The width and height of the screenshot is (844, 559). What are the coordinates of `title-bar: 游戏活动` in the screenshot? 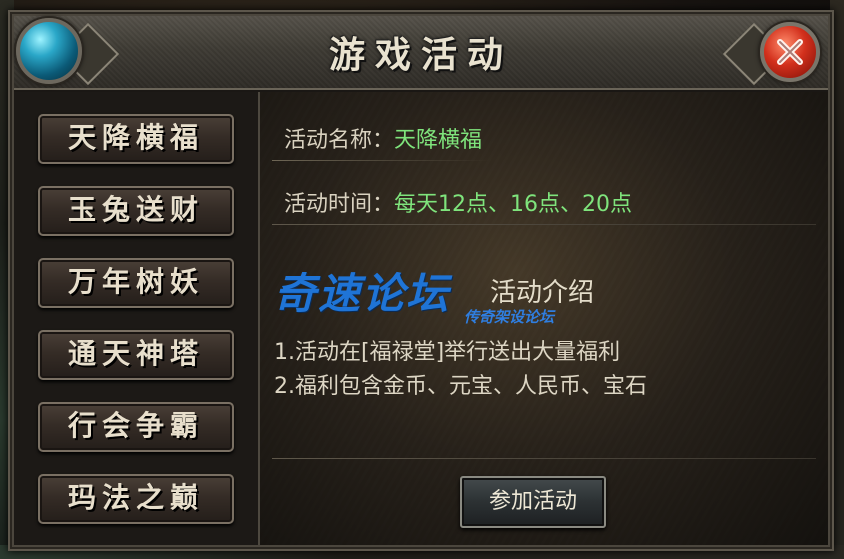 It's located at (421, 53).